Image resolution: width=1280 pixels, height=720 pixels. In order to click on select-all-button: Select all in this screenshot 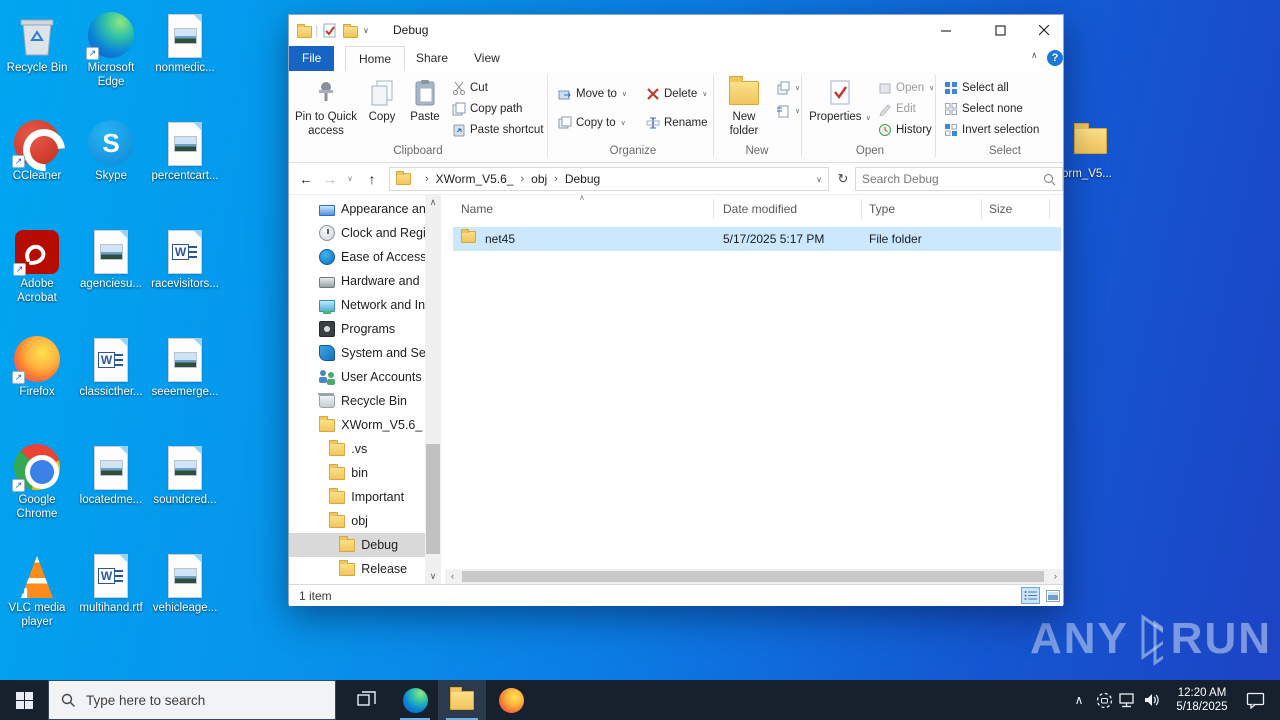, I will do `click(976, 87)`.